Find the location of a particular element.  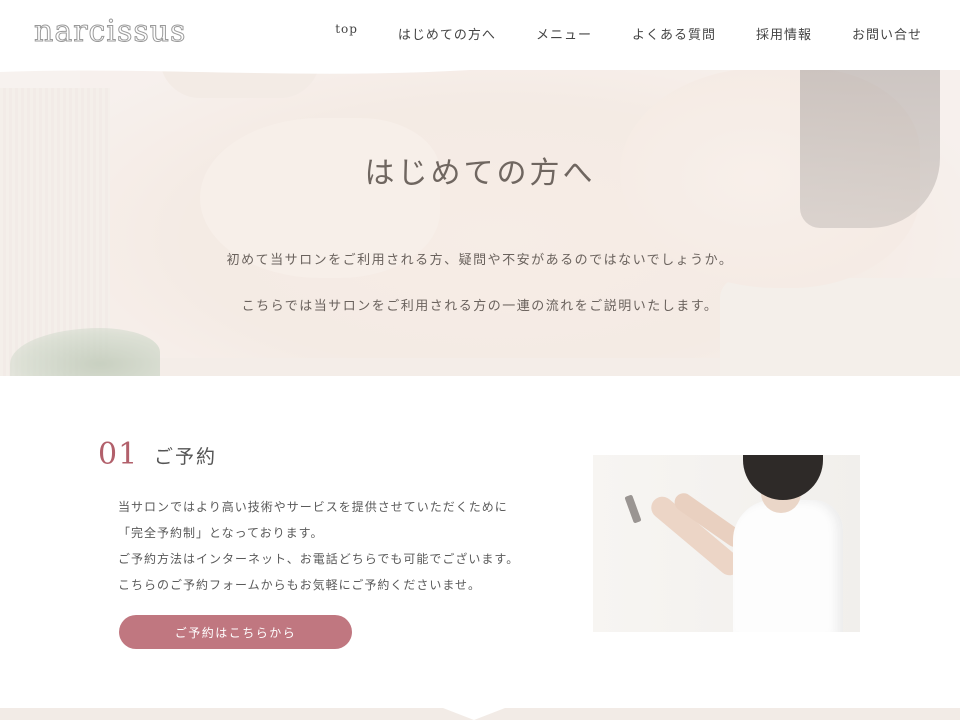

nav-recruit: 採用情報 is located at coordinates (784, 33).